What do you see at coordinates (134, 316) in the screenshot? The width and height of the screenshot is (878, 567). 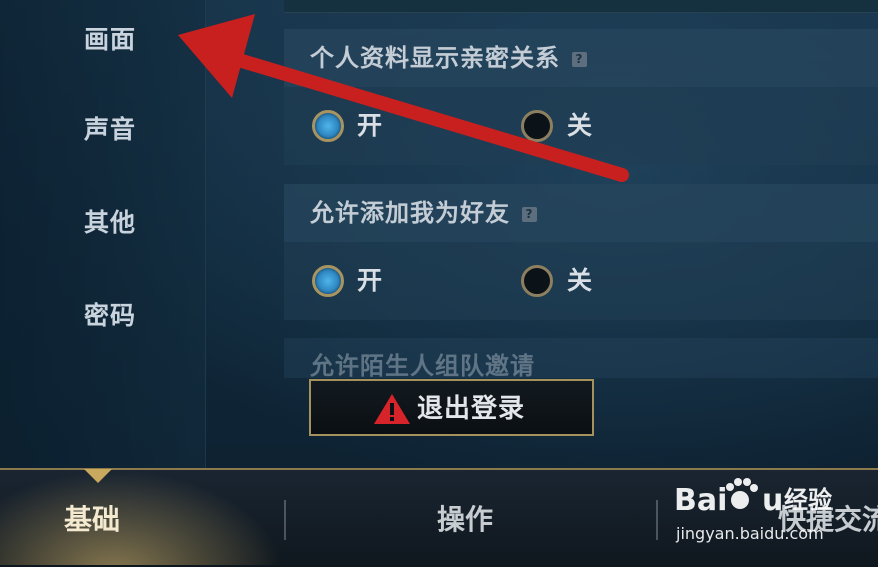 I see `sidebar-item-password: 密码` at bounding box center [134, 316].